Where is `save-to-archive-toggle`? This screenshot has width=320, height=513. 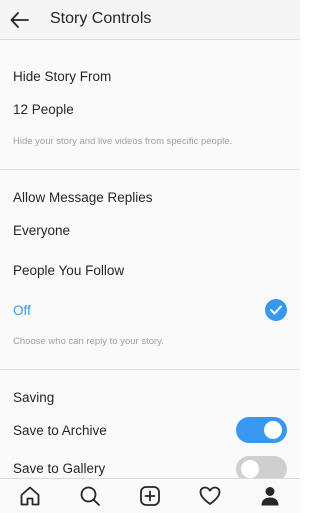 save-to-archive-toggle is located at coordinates (261, 430).